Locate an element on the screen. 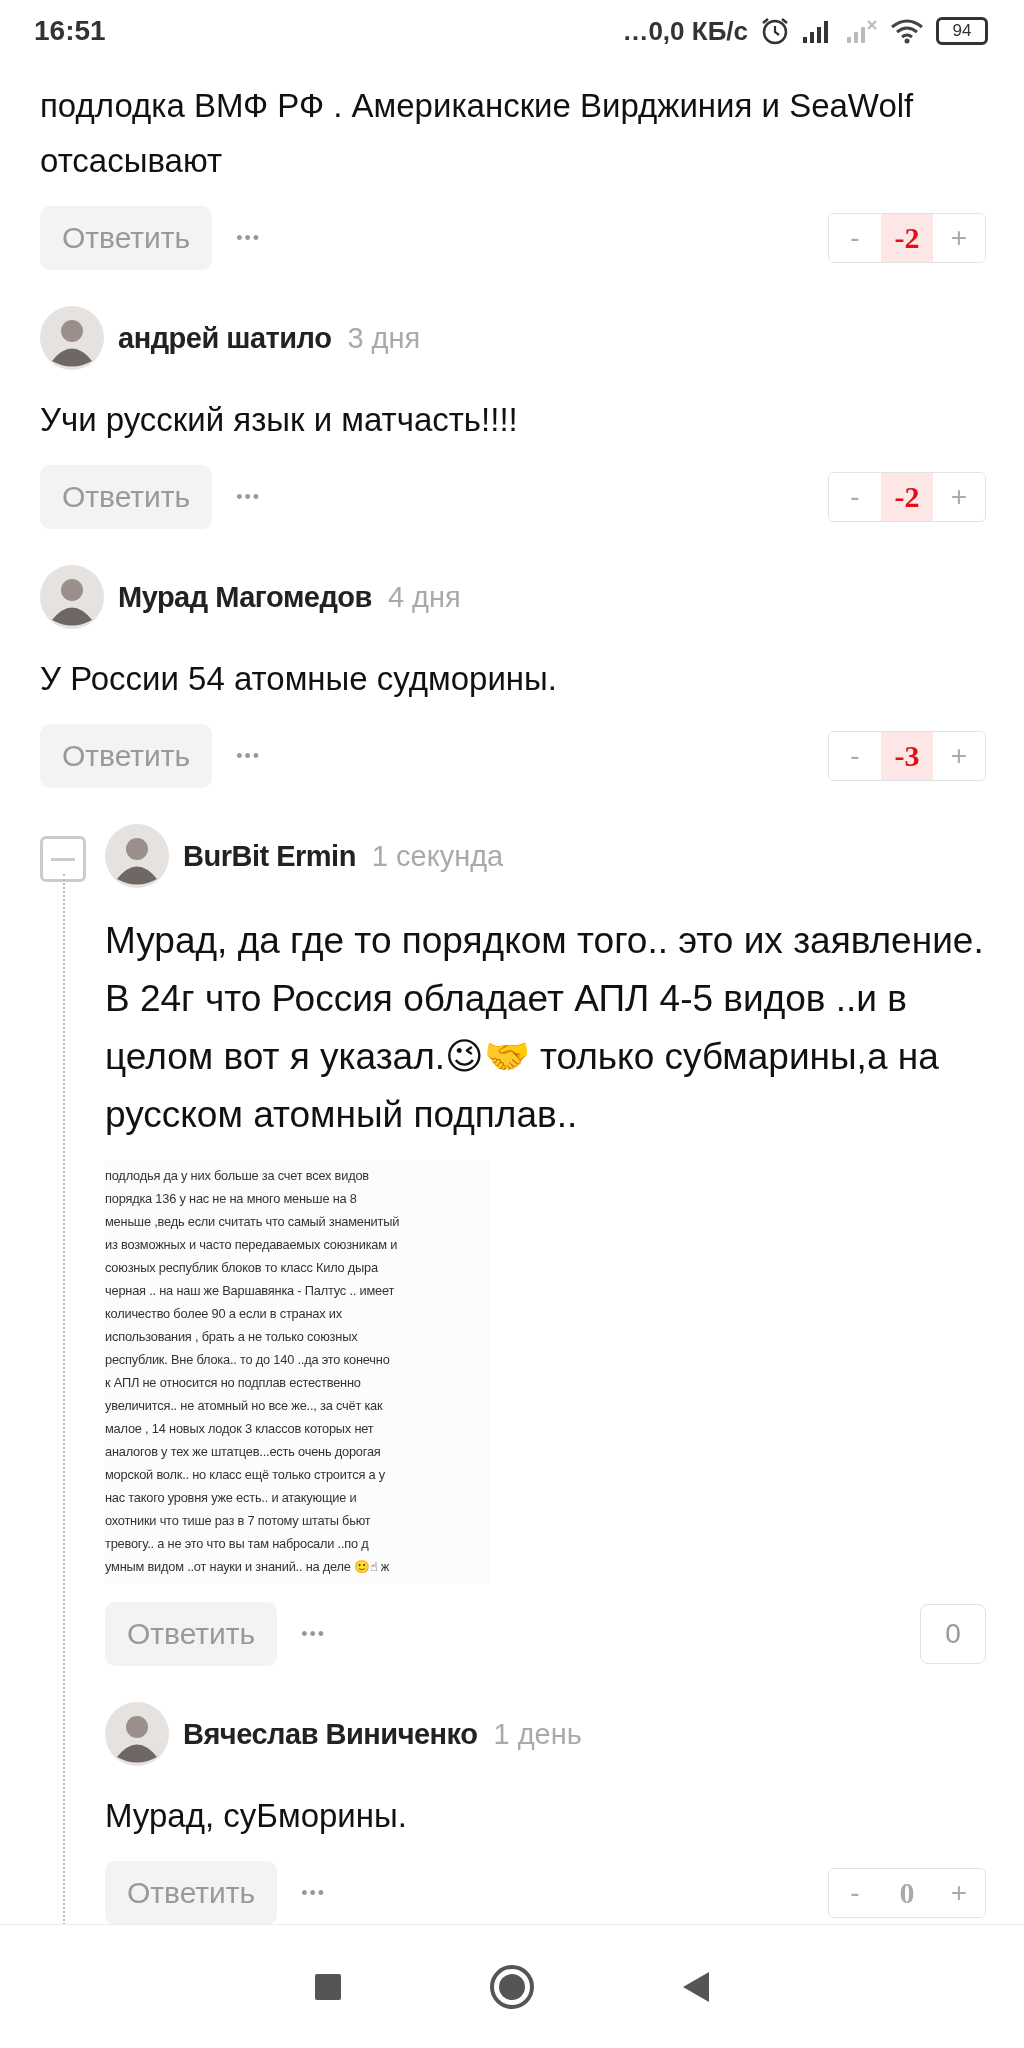  battery-indicator: 94 is located at coordinates (962, 31).